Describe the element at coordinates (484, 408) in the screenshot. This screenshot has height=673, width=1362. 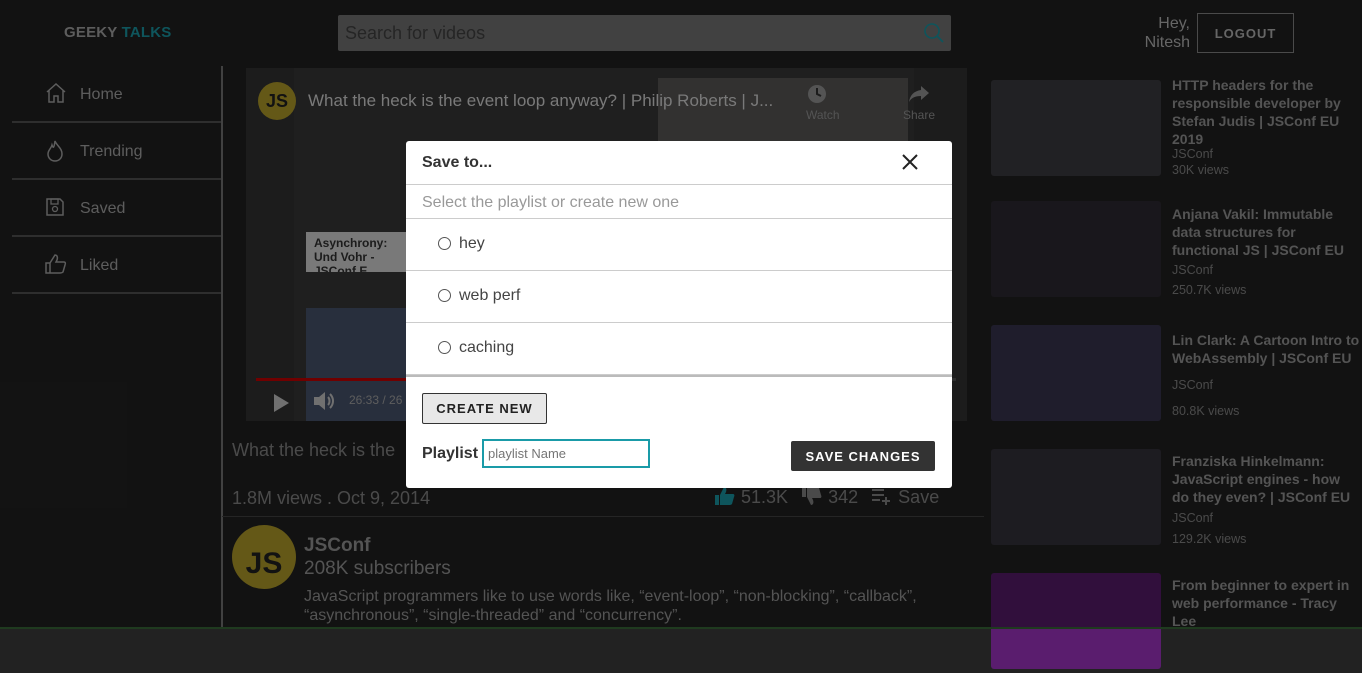
I see `create-new-button: CREATE NEW` at that location.